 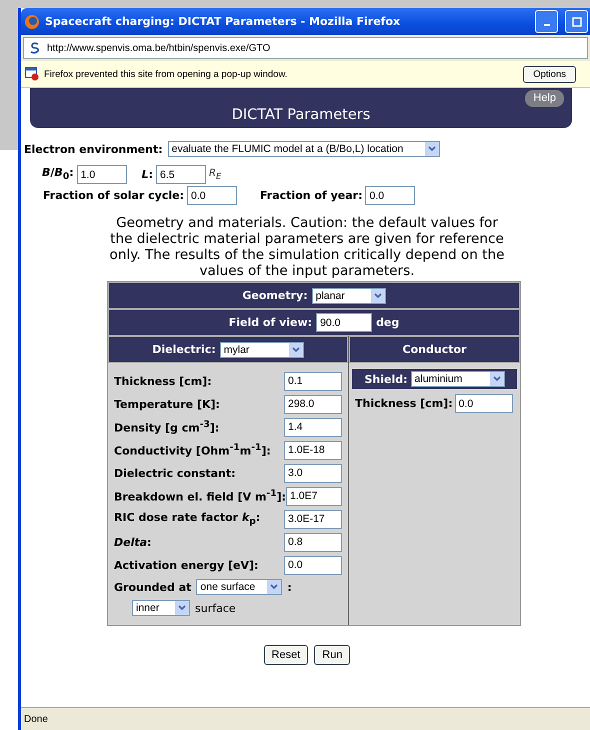 What do you see at coordinates (93, 149) in the screenshot?
I see `field-label: Electron environment:` at bounding box center [93, 149].